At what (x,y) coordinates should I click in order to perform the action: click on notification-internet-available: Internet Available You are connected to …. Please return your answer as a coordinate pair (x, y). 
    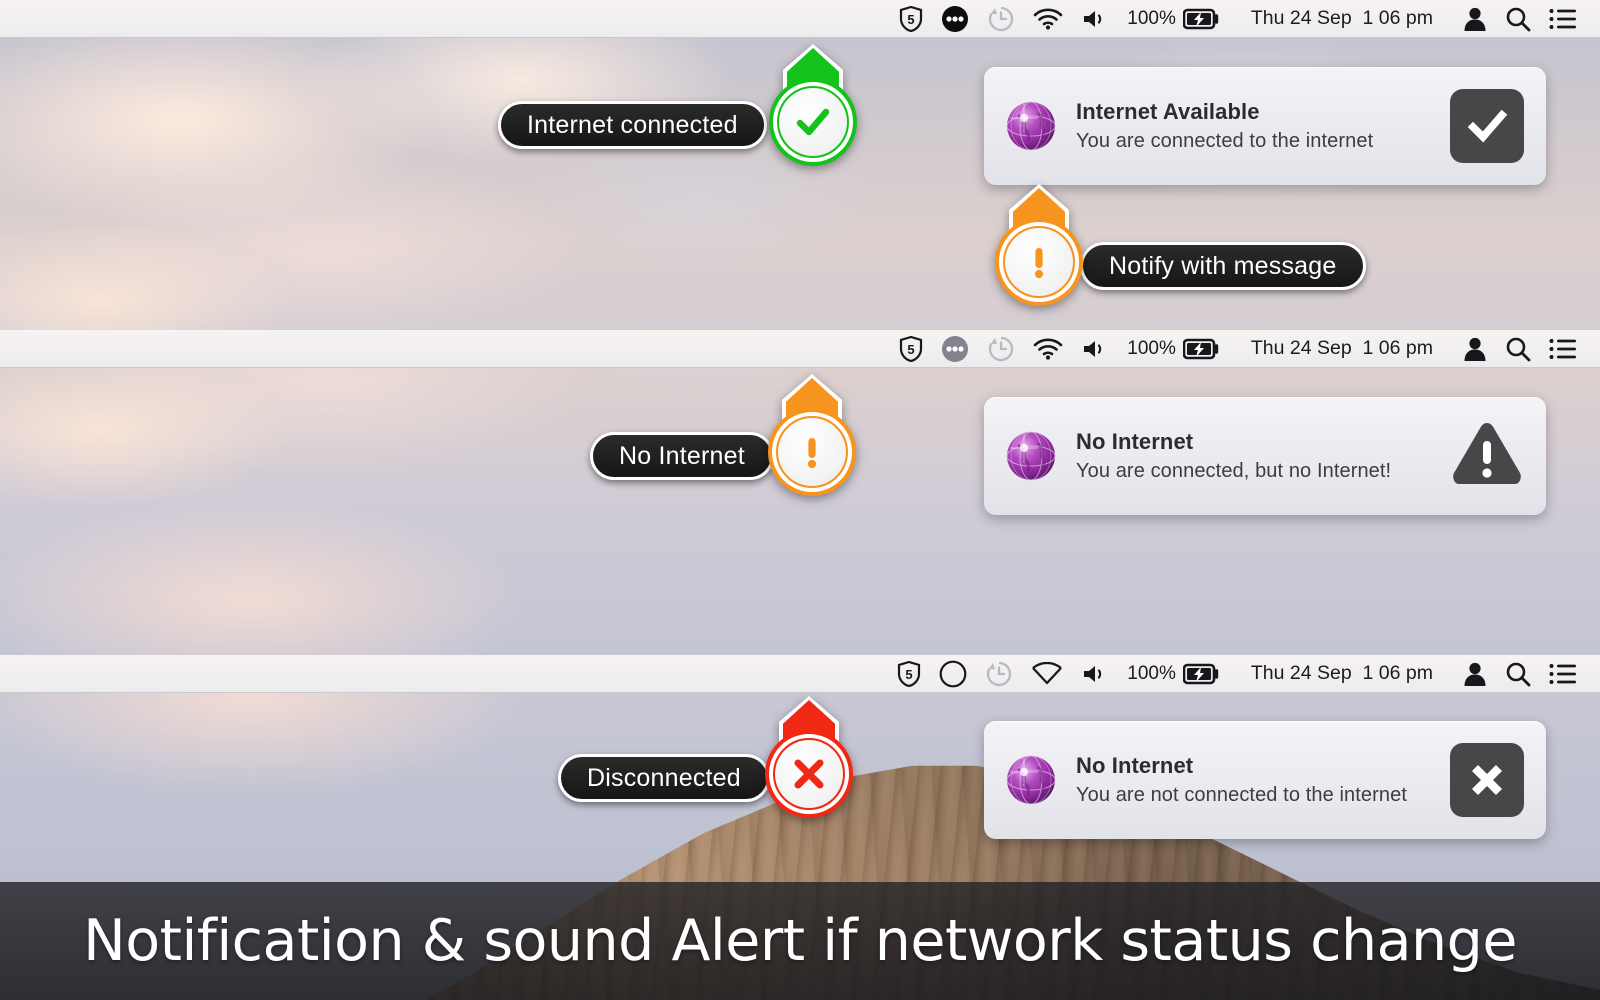
    Looking at the image, I should click on (1265, 126).